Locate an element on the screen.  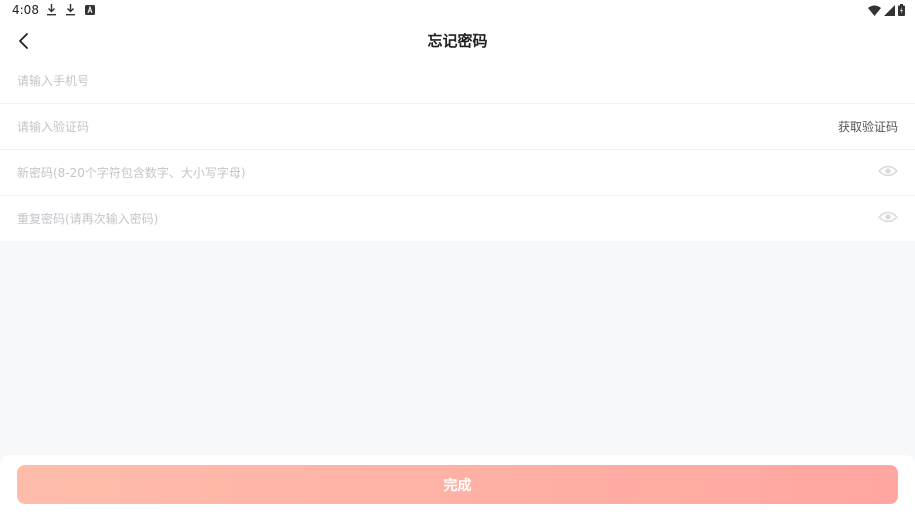
header-bar: 忘记密码 is located at coordinates (457, 40).